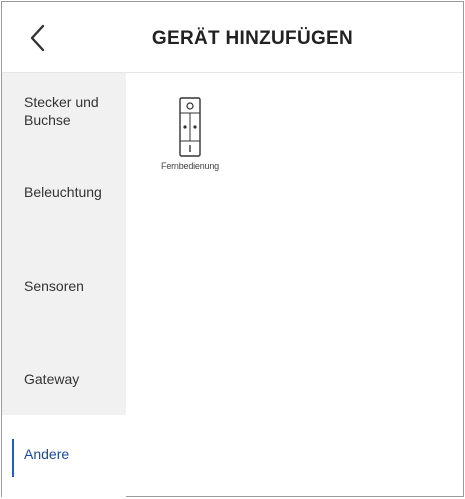 This screenshot has width=465, height=499. Describe the element at coordinates (252, 38) in the screenshot. I see `page-title: GERÄT HINZUFÜGEN` at that location.